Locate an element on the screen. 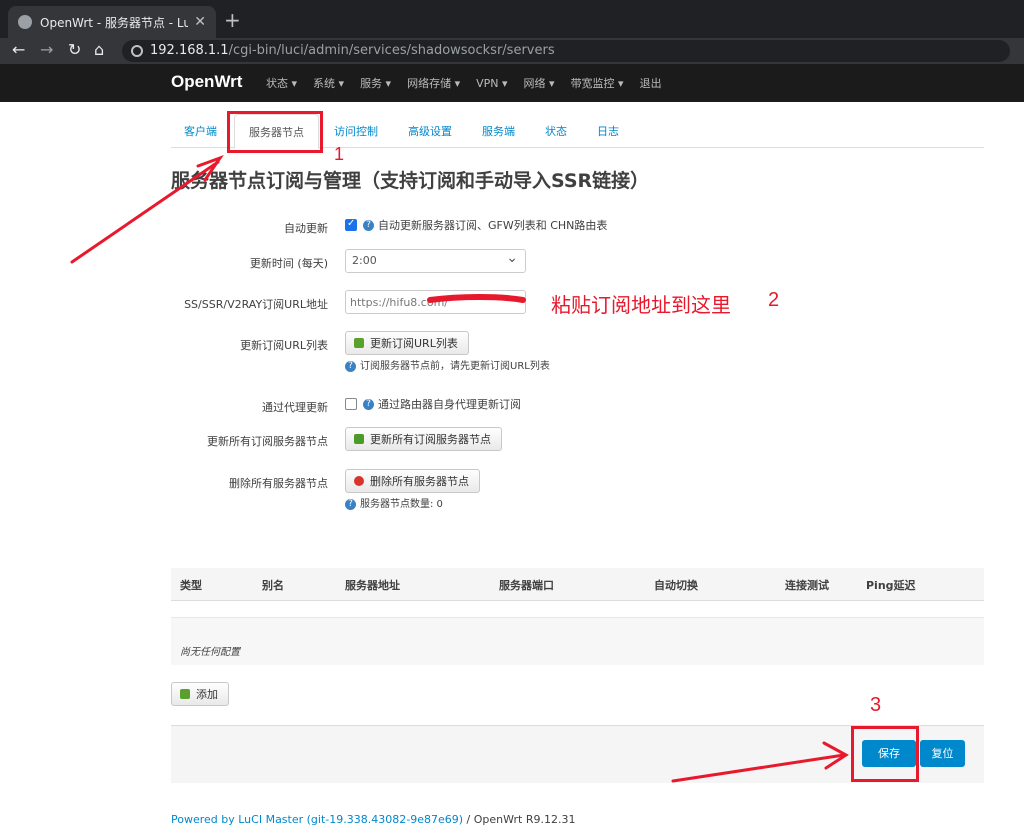  menu-services: 服务 ▾ is located at coordinates (375, 83).